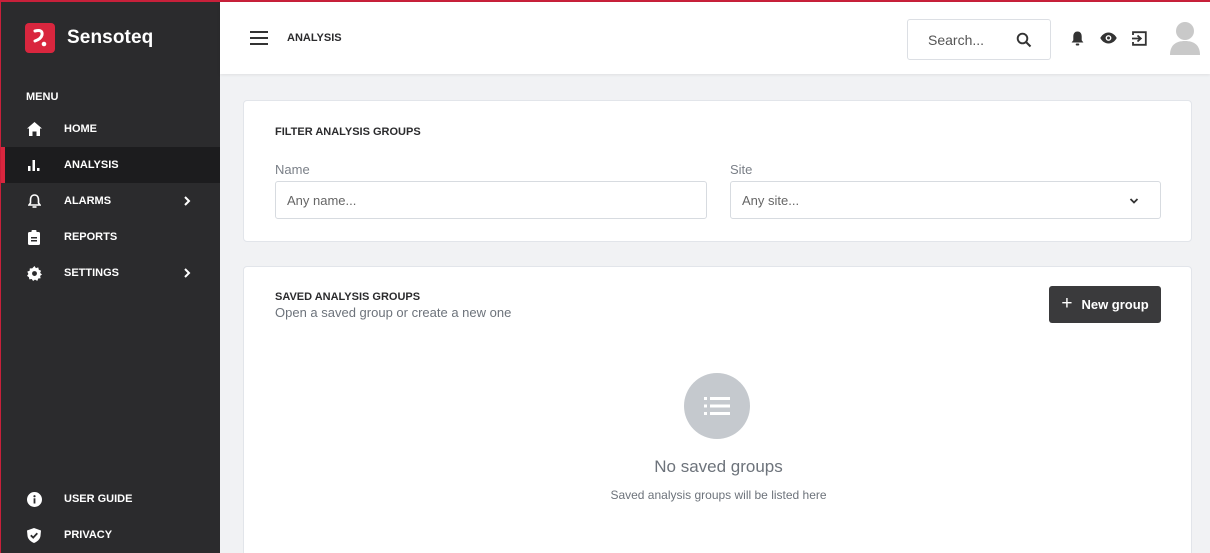 This screenshot has height=553, width=1210. What do you see at coordinates (34, 499) in the screenshot?
I see `info-icon` at bounding box center [34, 499].